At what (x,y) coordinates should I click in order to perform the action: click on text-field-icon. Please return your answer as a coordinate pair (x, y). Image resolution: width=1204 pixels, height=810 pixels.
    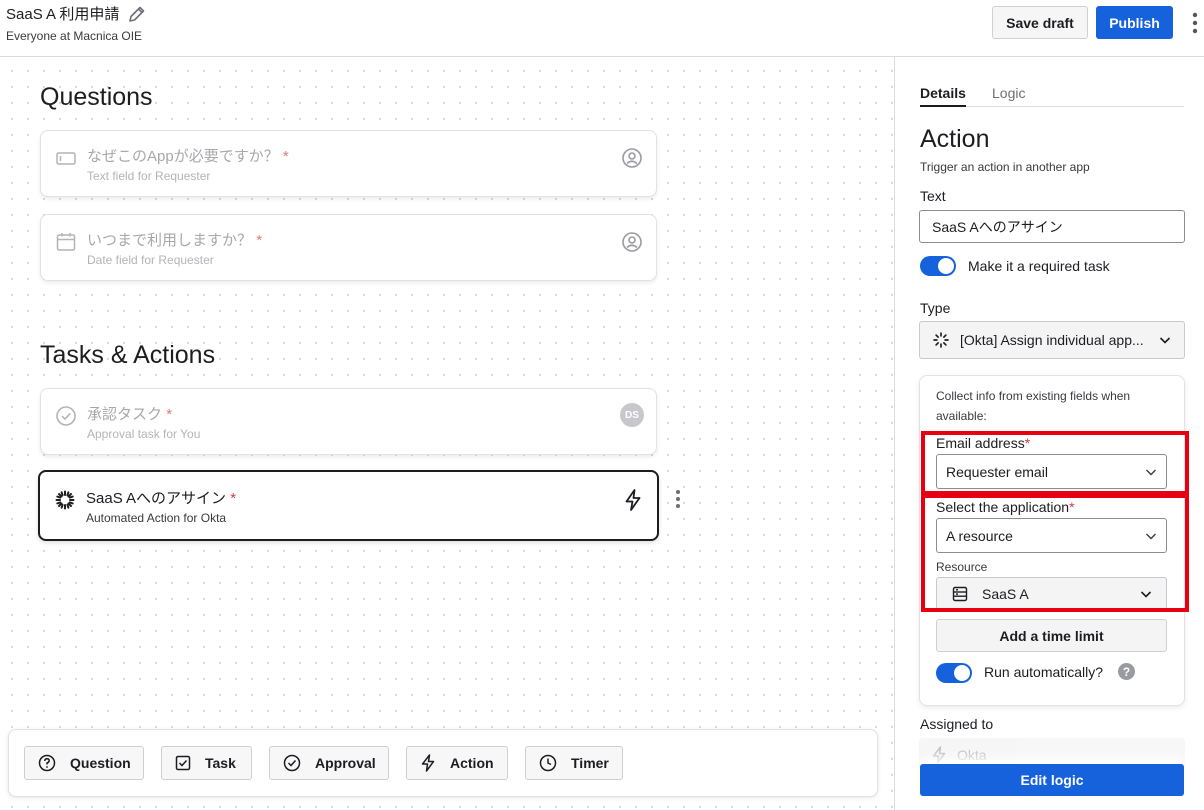
    Looking at the image, I should click on (66, 158).